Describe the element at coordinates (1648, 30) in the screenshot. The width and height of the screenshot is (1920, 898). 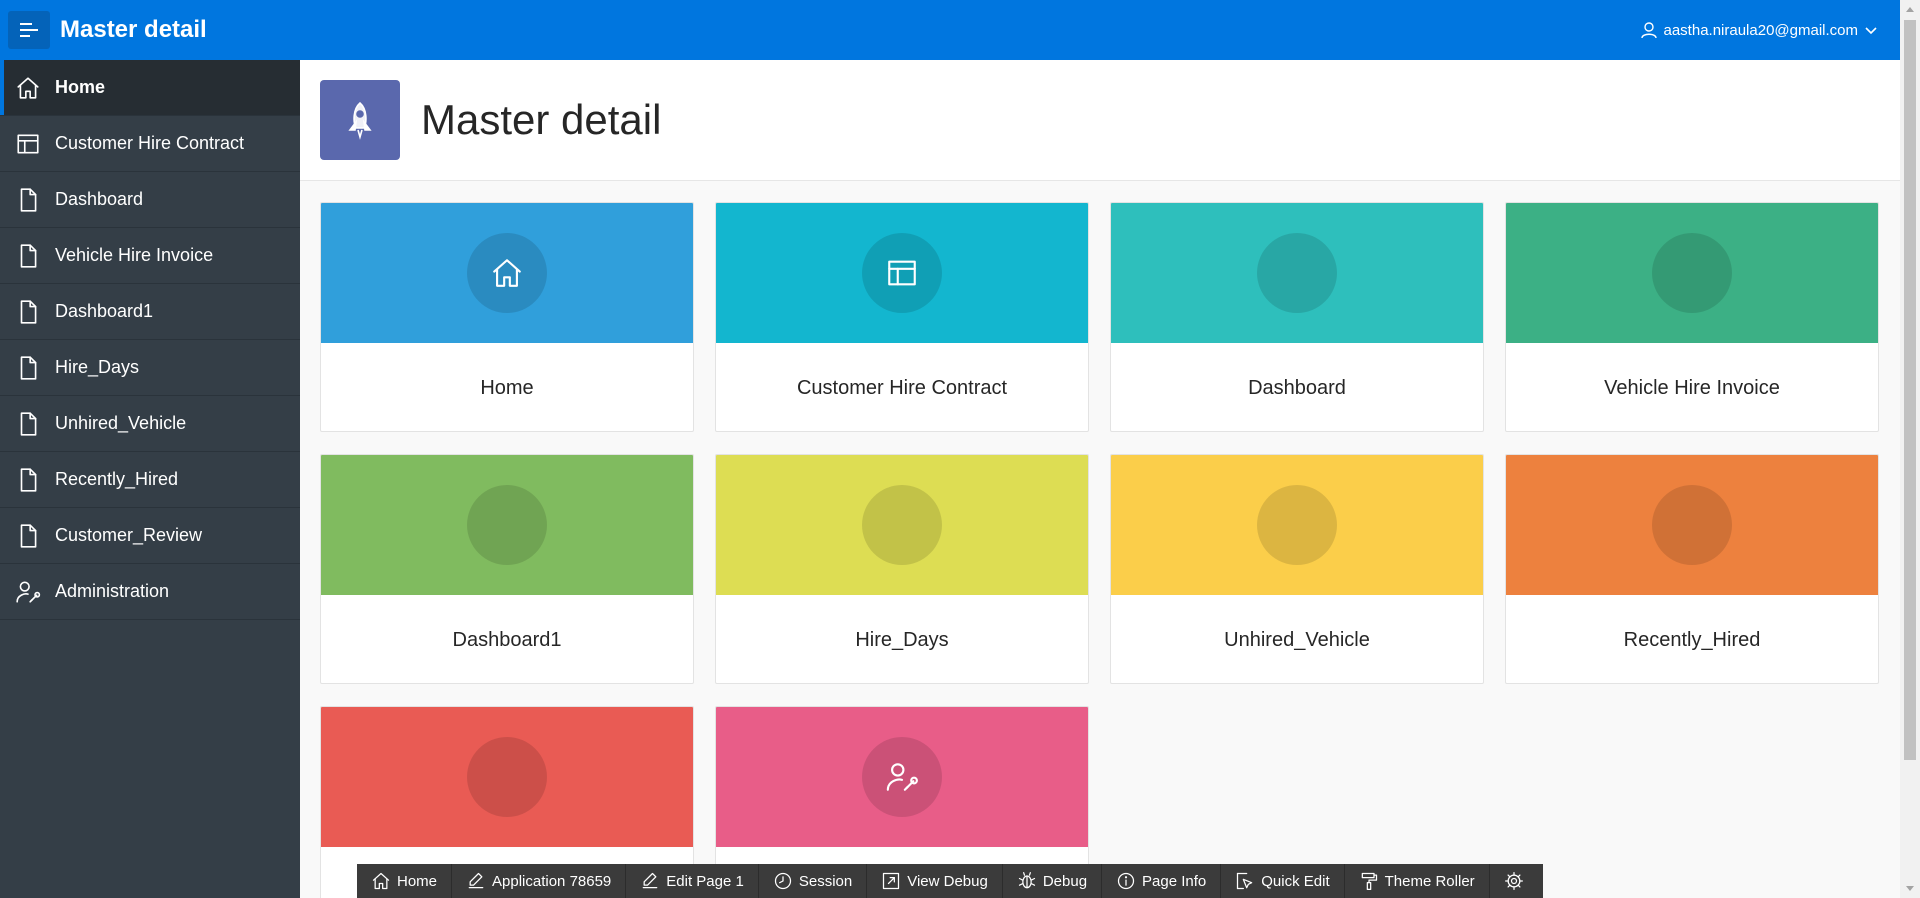
I see `user-icon` at that location.